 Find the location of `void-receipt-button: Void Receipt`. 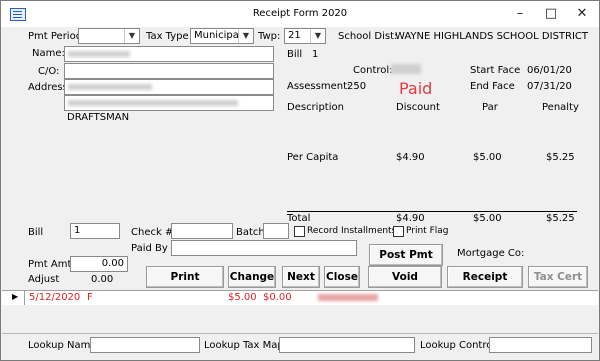

void-receipt-button: Void Receipt is located at coordinates (405, 284).